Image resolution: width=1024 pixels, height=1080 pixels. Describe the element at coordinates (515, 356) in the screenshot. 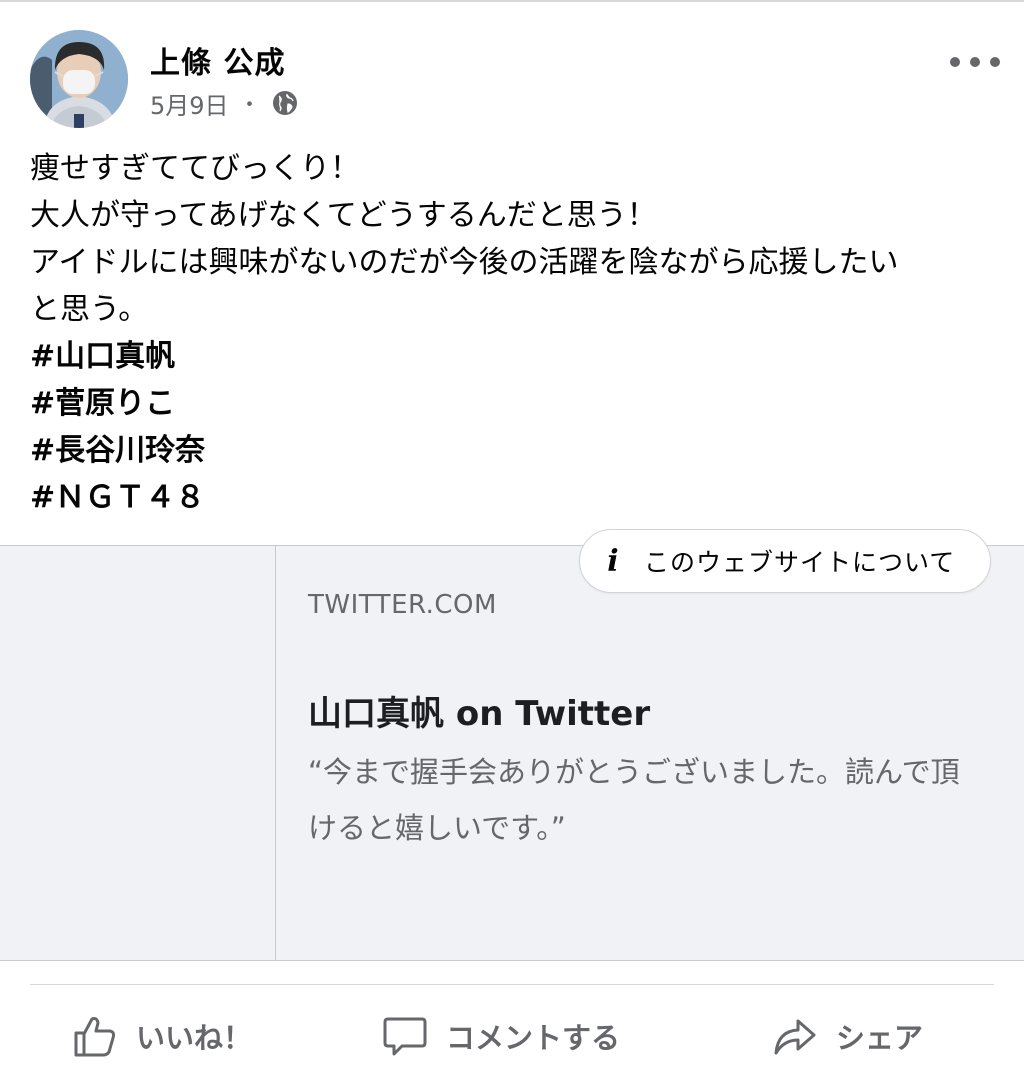

I see `hashtag-link: #山口真帆` at that location.